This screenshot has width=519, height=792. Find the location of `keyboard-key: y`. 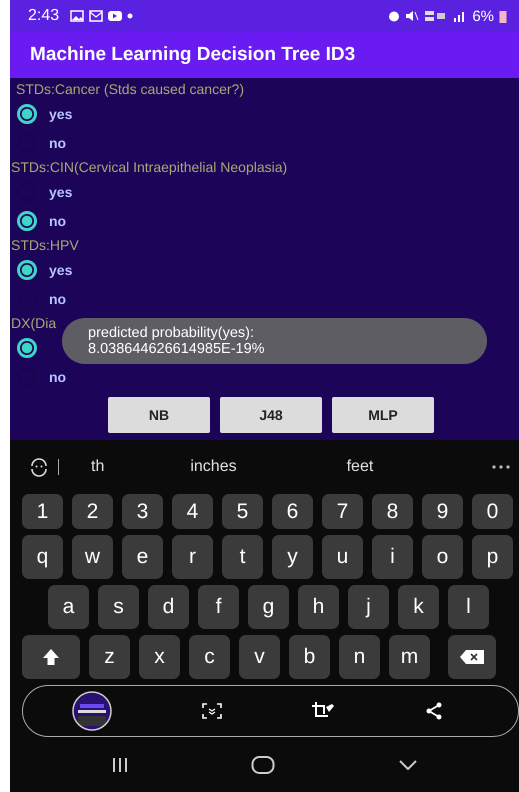

keyboard-key: y is located at coordinates (292, 557).